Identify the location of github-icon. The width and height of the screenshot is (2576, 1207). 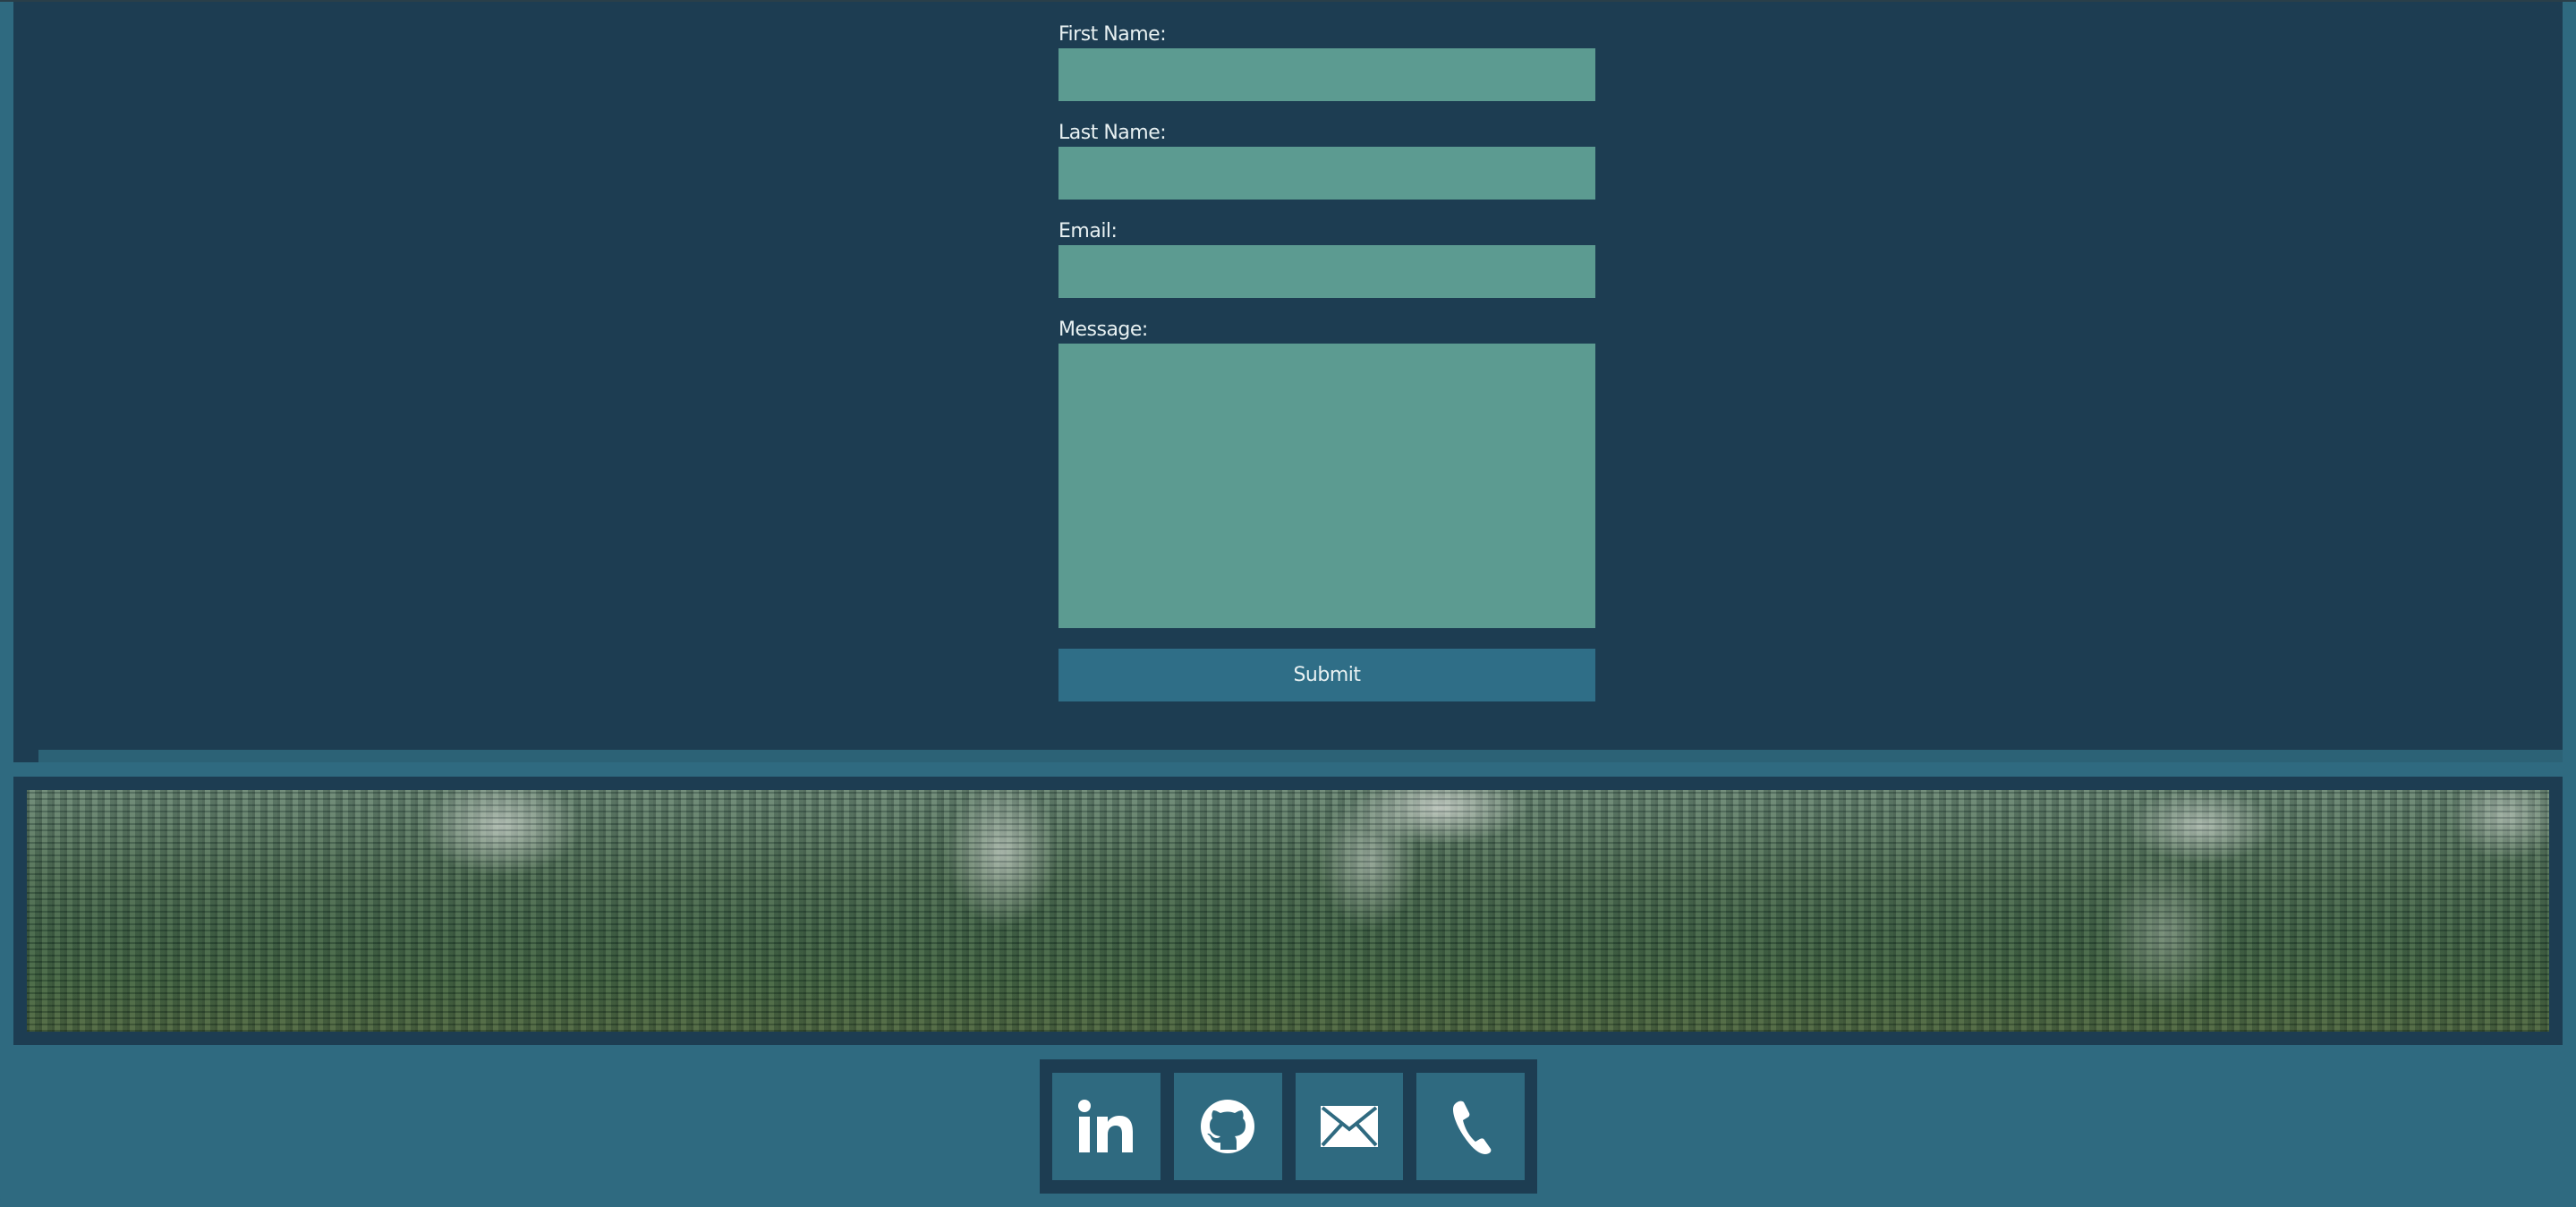
(1228, 1126).